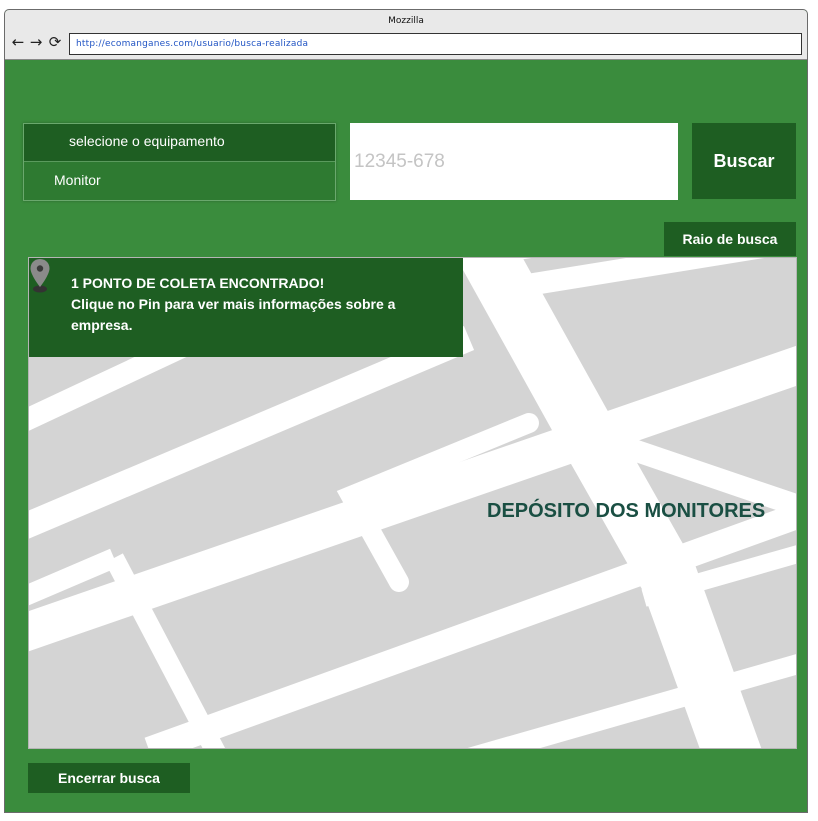  What do you see at coordinates (626, 511) in the screenshot?
I see `collection-point-name: DEPÓSITO DOS MONITORES` at bounding box center [626, 511].